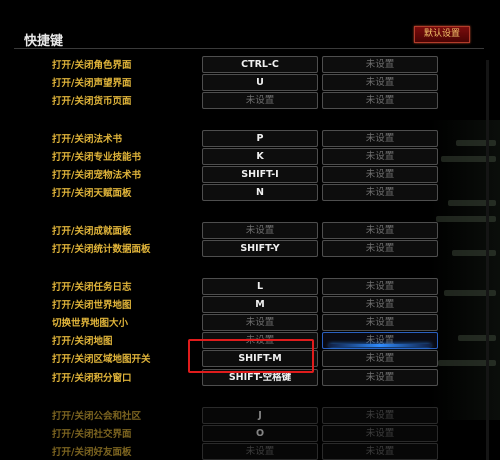 Image resolution: width=500 pixels, height=460 pixels. What do you see at coordinates (92, 452) in the screenshot?
I see `binding-label: 打开/关闭好友面板` at bounding box center [92, 452].